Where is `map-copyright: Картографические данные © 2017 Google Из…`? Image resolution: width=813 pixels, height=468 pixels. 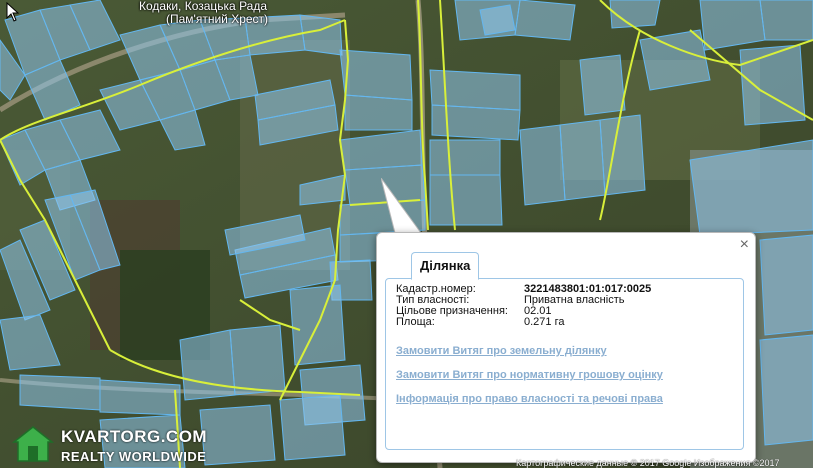 map-copyright: Картографические данные © 2017 Google Из… is located at coordinates (648, 463).